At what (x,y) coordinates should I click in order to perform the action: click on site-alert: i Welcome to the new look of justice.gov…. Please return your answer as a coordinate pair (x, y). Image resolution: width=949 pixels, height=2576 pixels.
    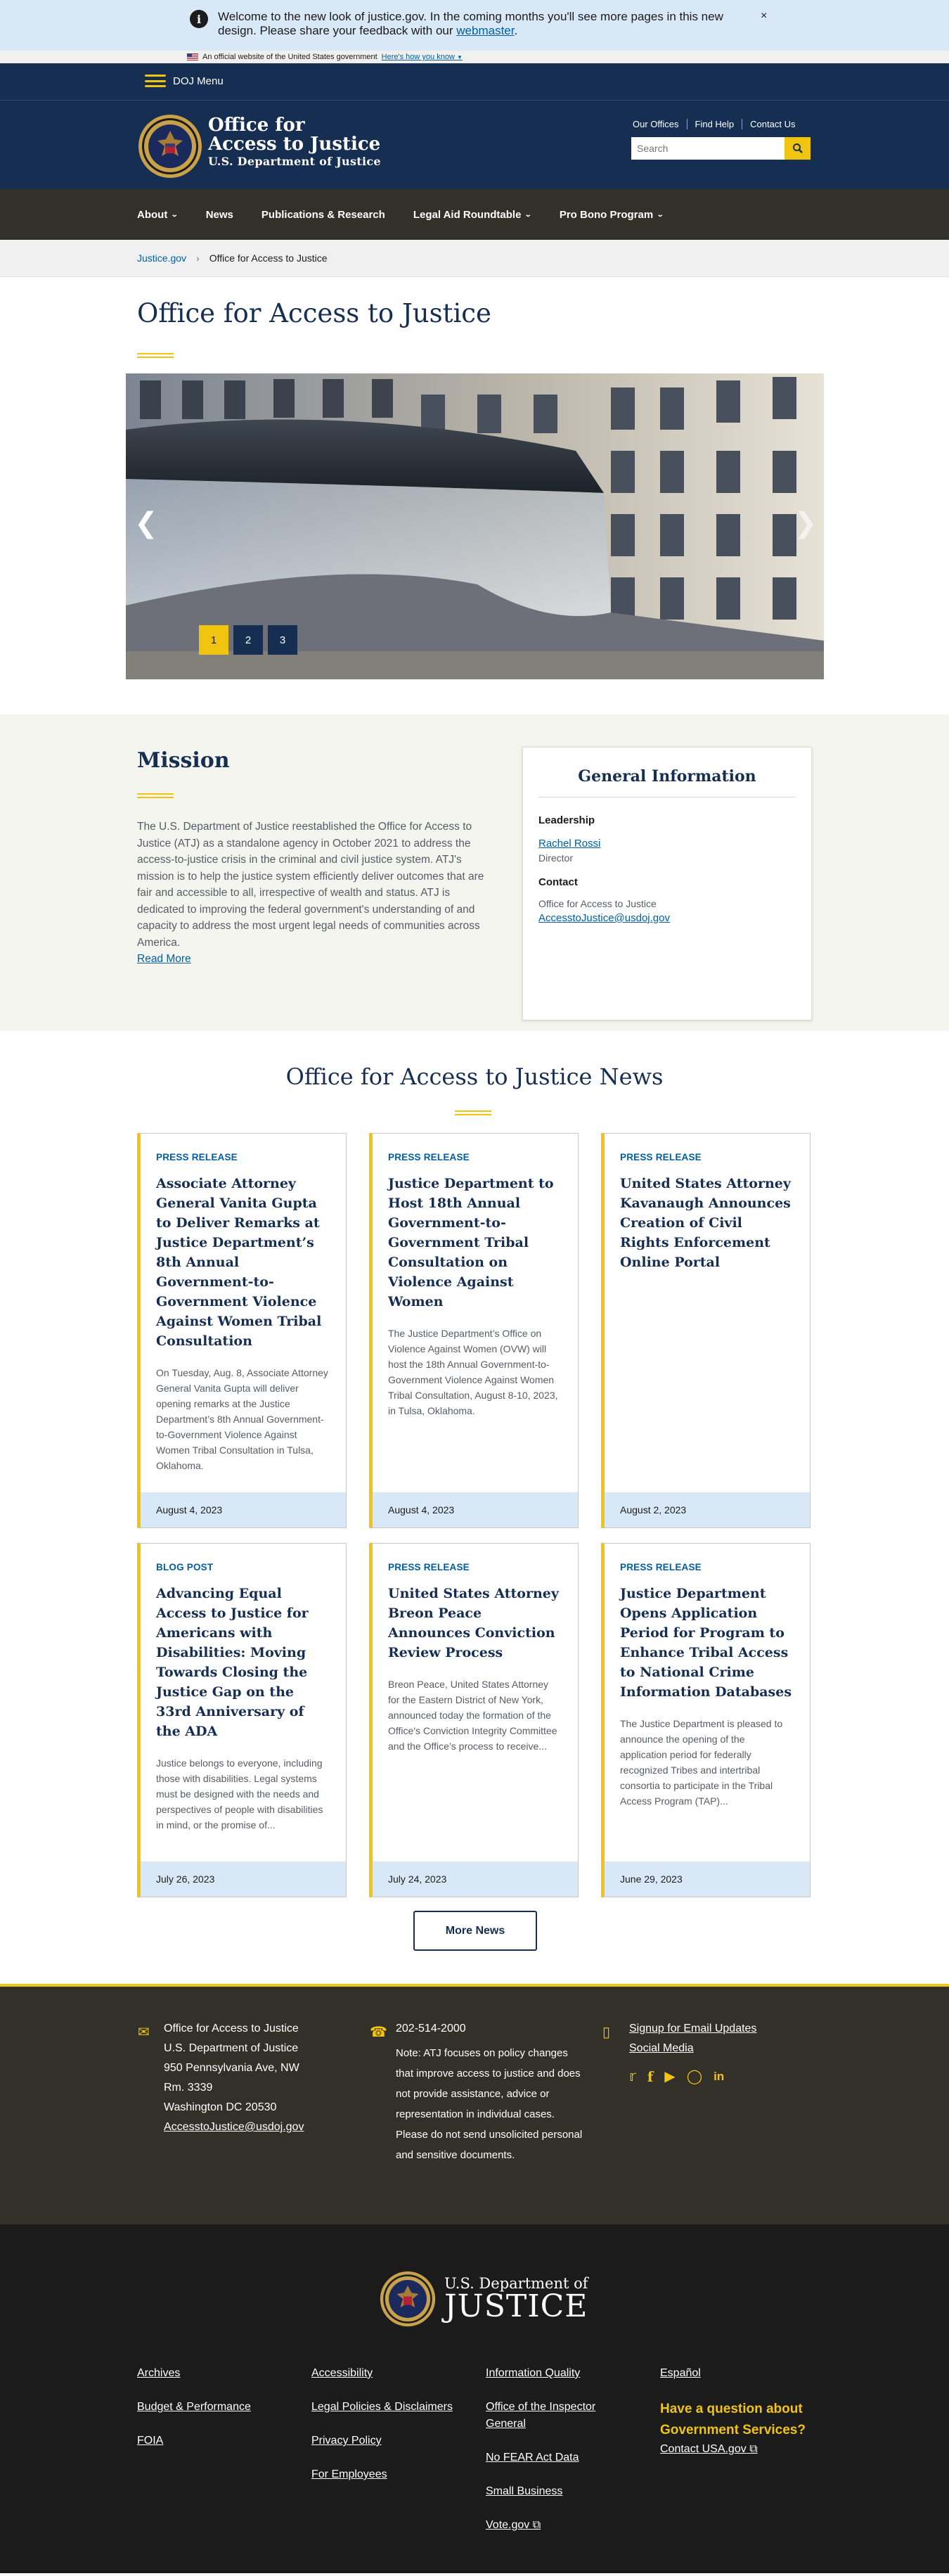
    Looking at the image, I should click on (475, 26).